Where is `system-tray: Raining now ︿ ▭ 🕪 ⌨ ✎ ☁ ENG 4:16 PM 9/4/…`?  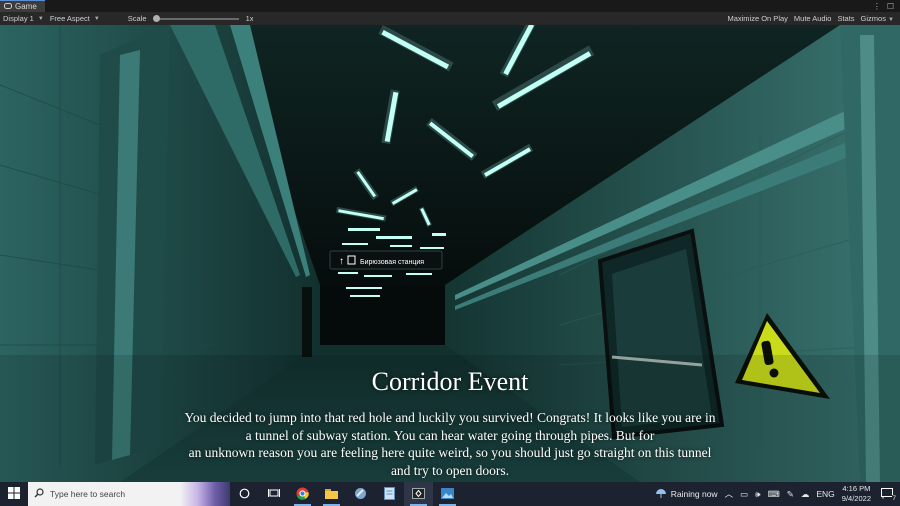
system-tray: Raining now ︿ ▭ 🕪 ⌨ ✎ ☁ ENG 4:16 PM 9/4/… is located at coordinates (777, 494).